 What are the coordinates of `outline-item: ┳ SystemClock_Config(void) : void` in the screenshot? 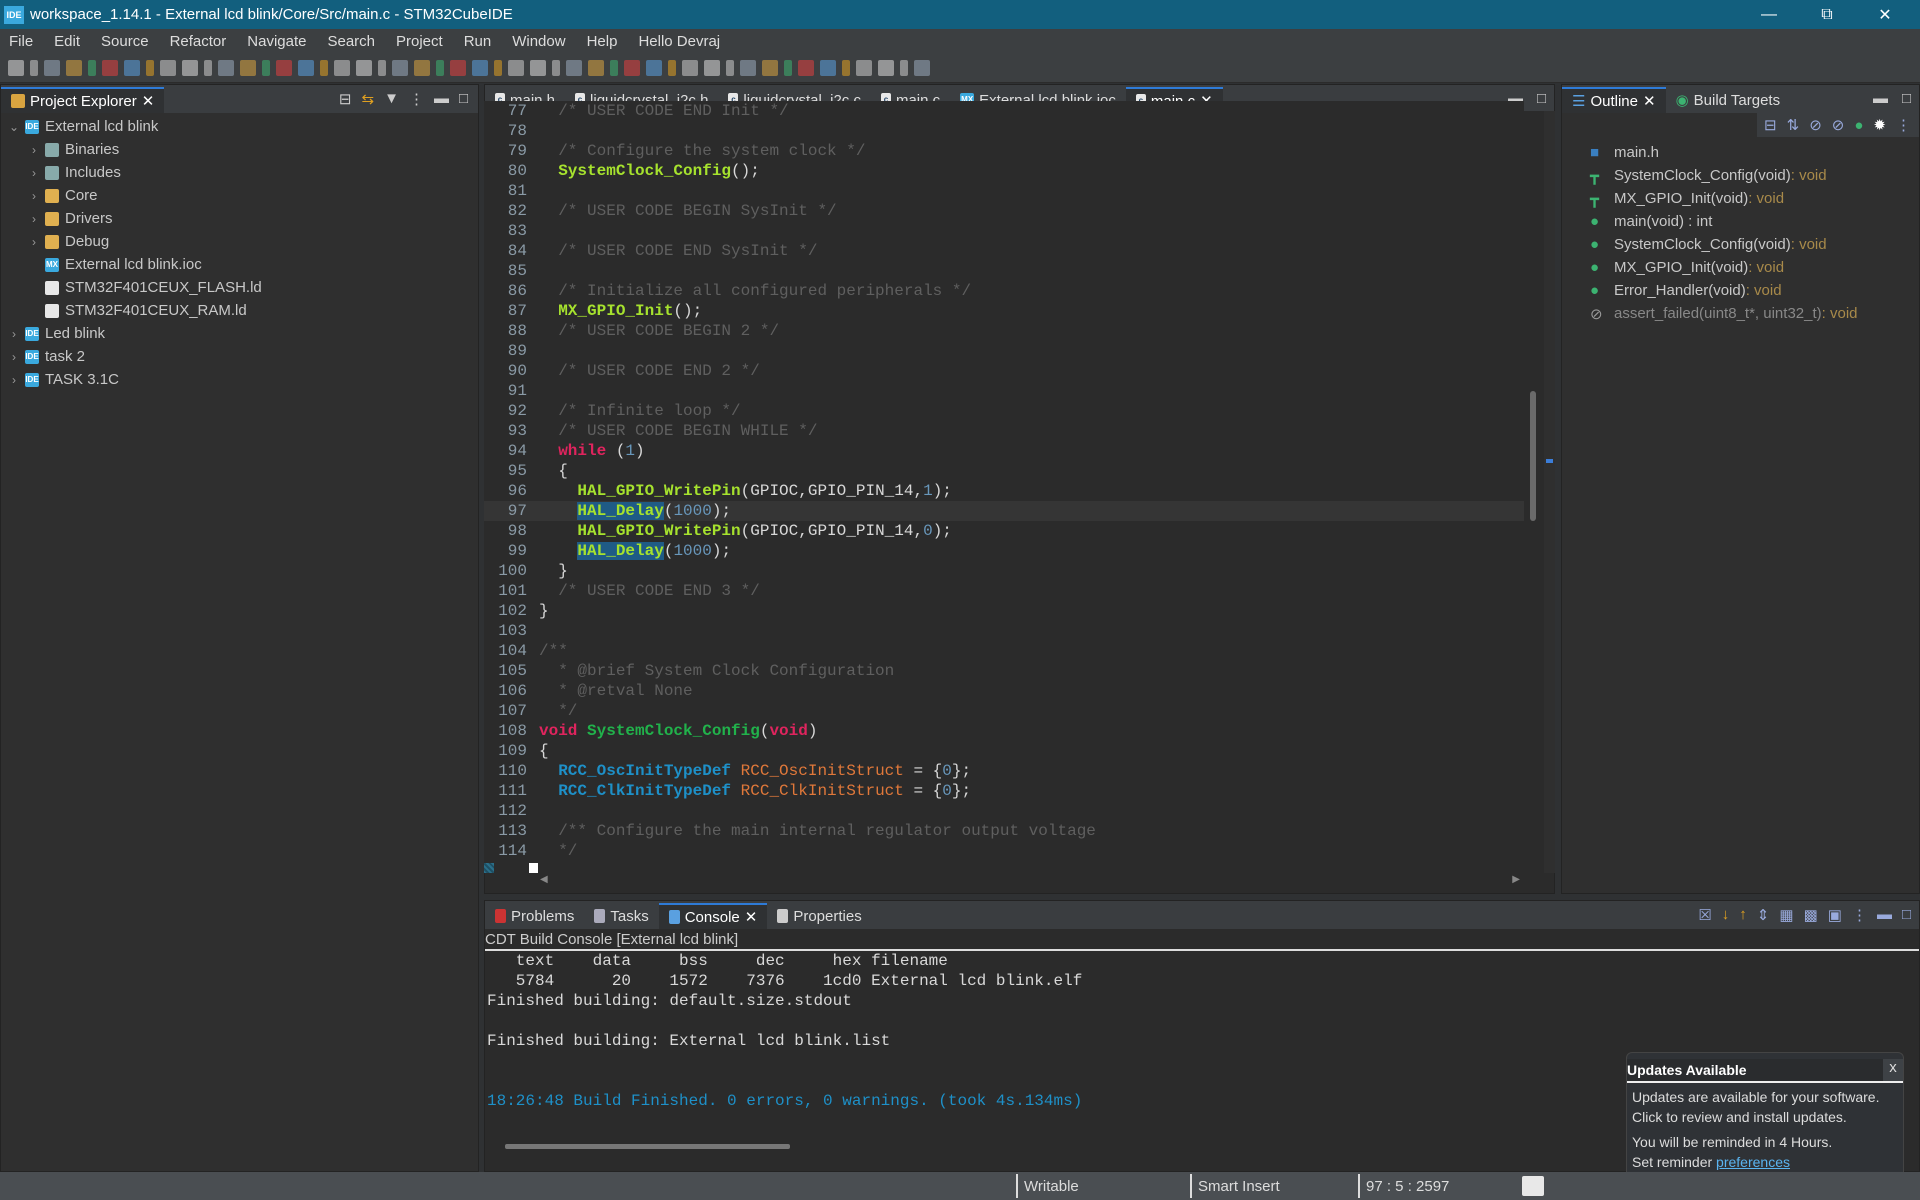 It's located at (1740, 175).